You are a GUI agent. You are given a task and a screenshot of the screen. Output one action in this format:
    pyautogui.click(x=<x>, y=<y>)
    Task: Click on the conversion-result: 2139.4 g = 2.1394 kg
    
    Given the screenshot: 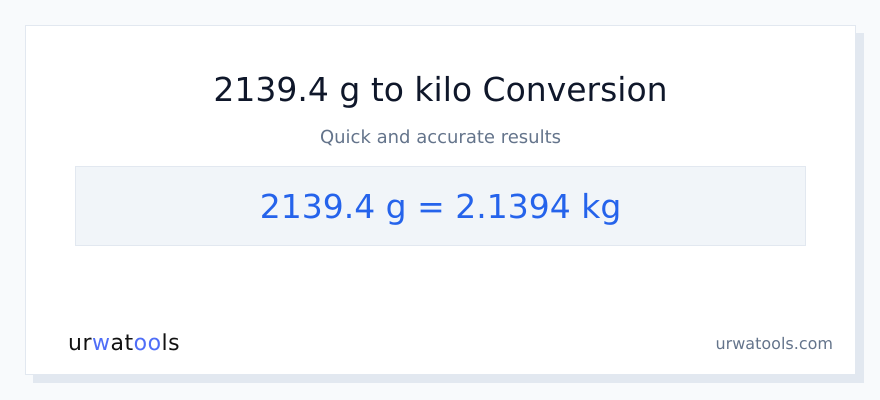 What is the action you would take?
    pyautogui.click(x=441, y=206)
    